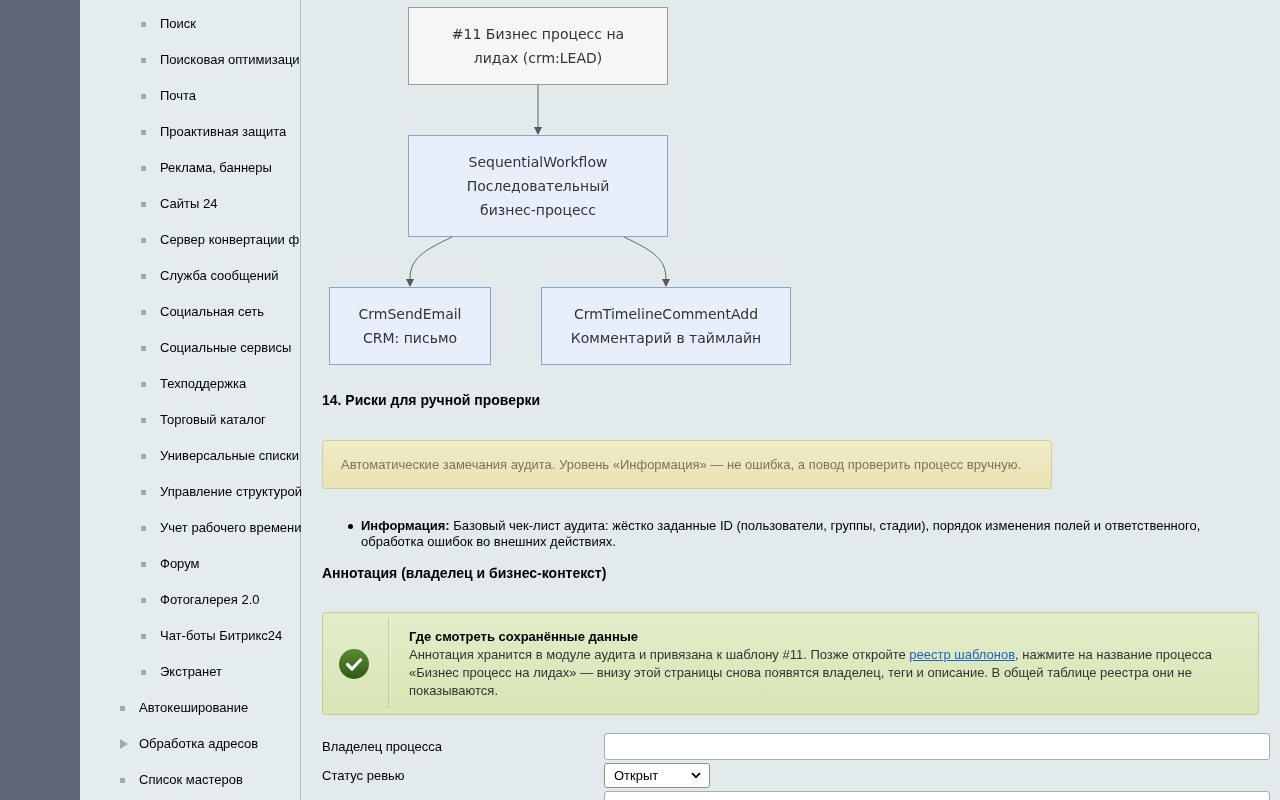 The width and height of the screenshot is (1280, 800). What do you see at coordinates (687, 464) in the screenshot?
I see `notice-banner: Автоматические замечания аудита. Уровень «Информация» — не ошибка, а повод проверить процесс вручную.` at bounding box center [687, 464].